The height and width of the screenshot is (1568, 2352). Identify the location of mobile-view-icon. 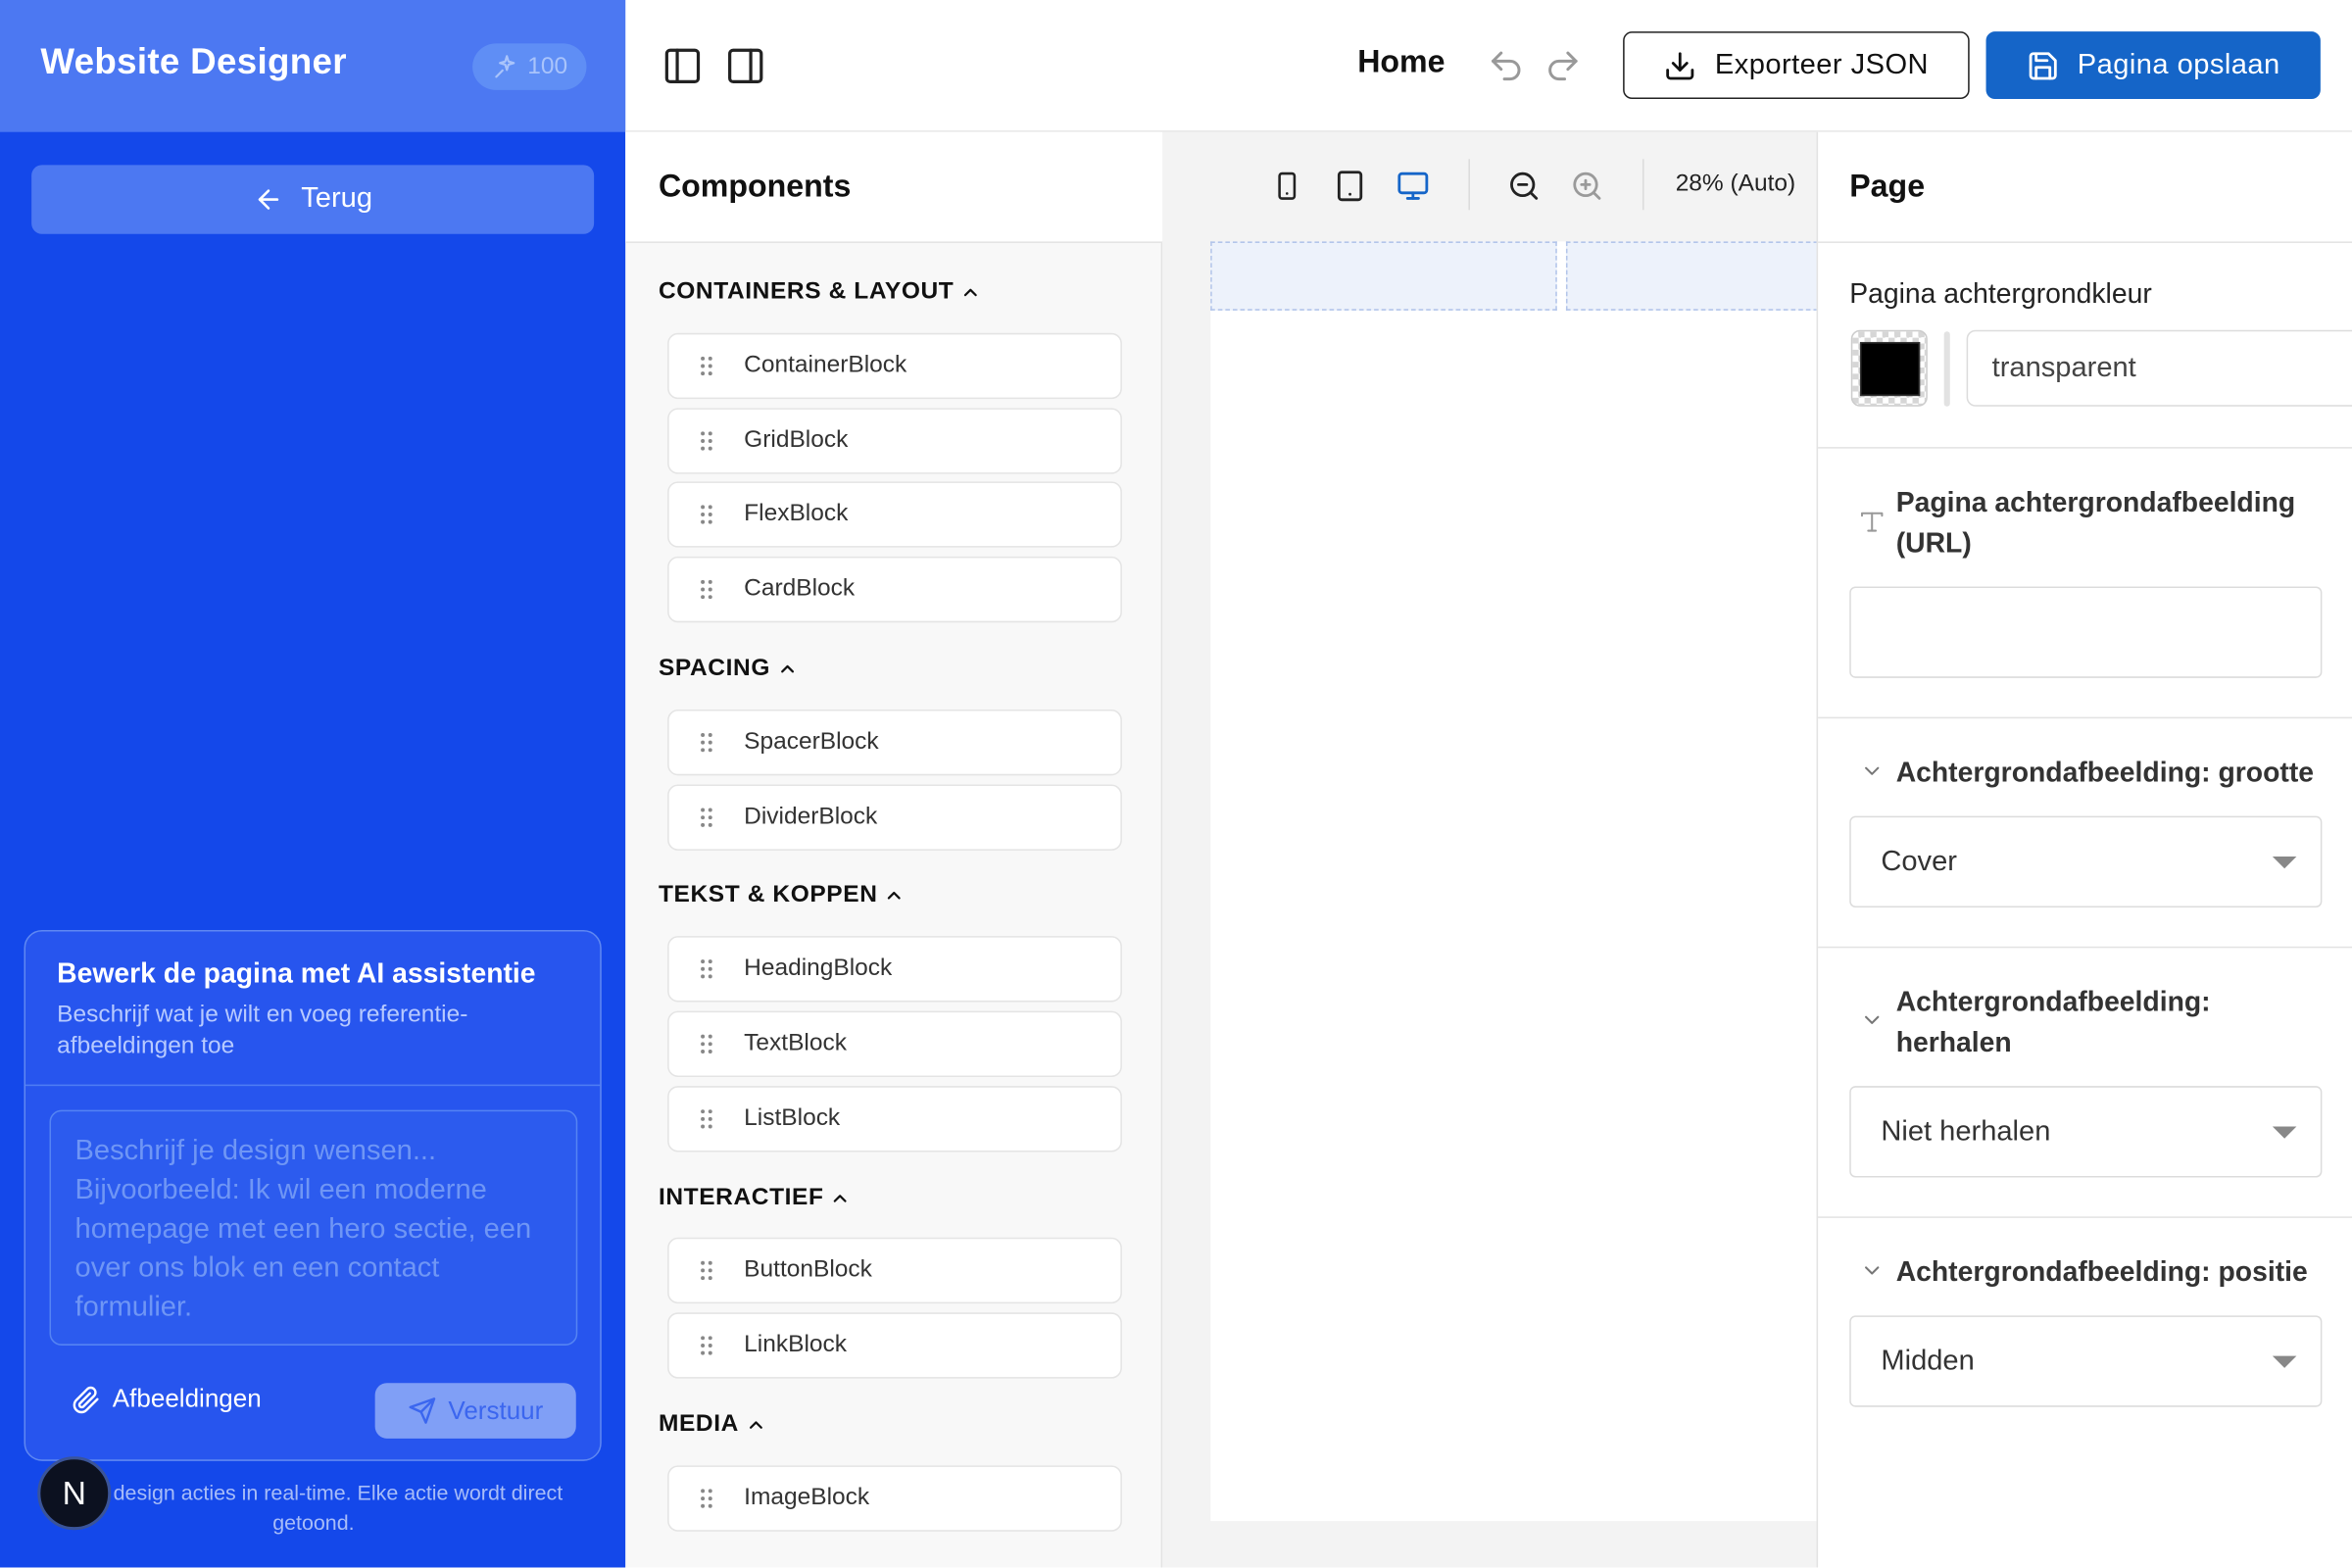
(1287, 186).